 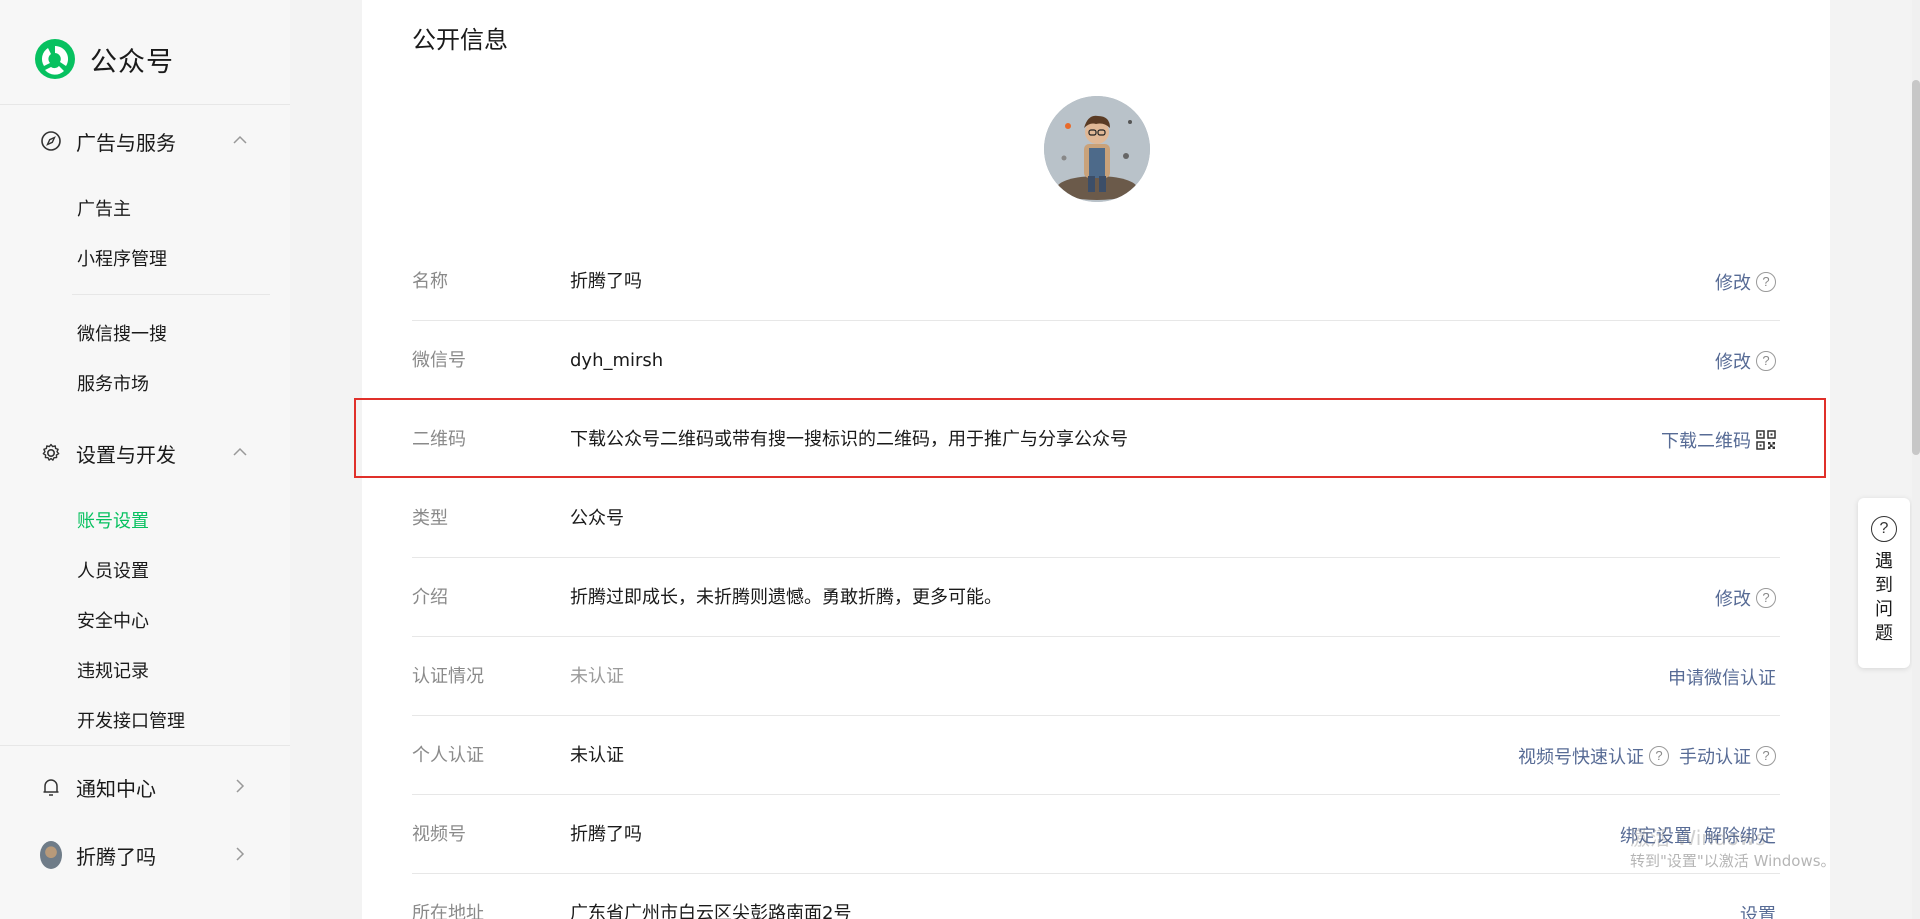 I want to click on download-qrcode-link: 下载二维码, so click(x=1706, y=440).